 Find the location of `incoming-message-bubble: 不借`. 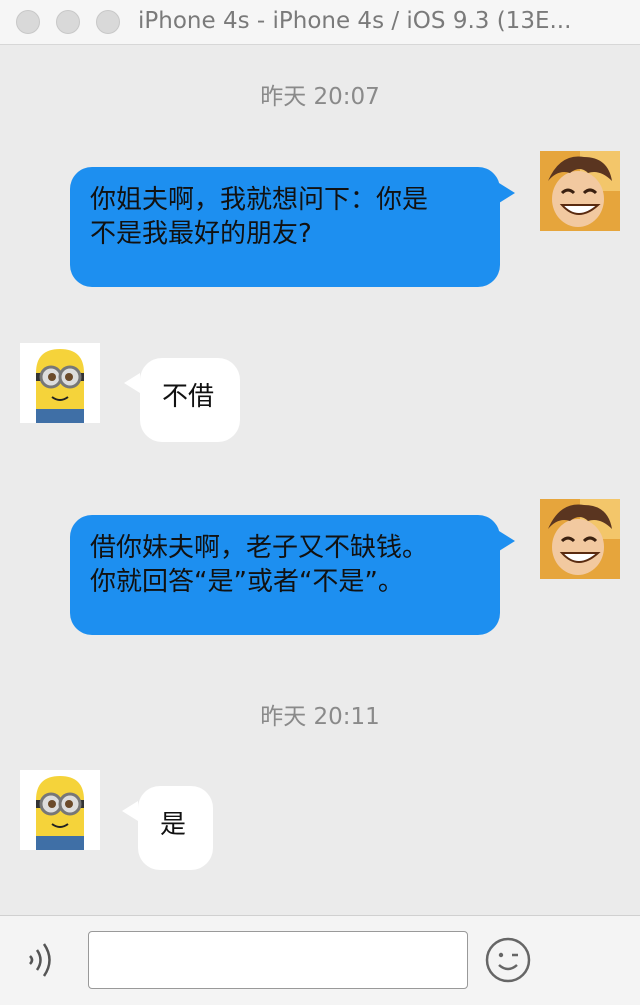

incoming-message-bubble: 不借 is located at coordinates (190, 400).